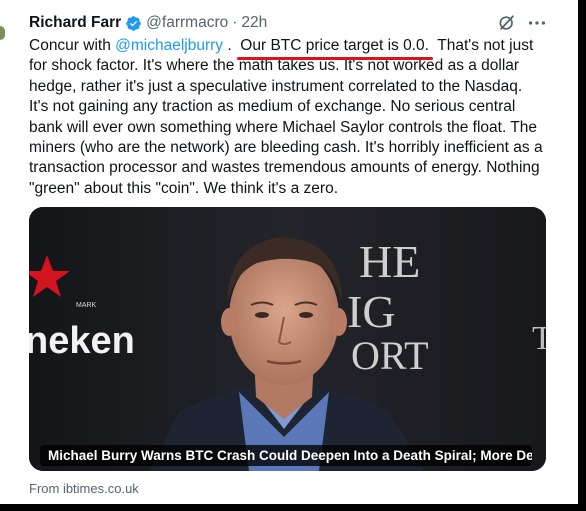 The image size is (586, 511). What do you see at coordinates (481, 45) in the screenshot?
I see `tweet-text-fragment: That's not just` at bounding box center [481, 45].